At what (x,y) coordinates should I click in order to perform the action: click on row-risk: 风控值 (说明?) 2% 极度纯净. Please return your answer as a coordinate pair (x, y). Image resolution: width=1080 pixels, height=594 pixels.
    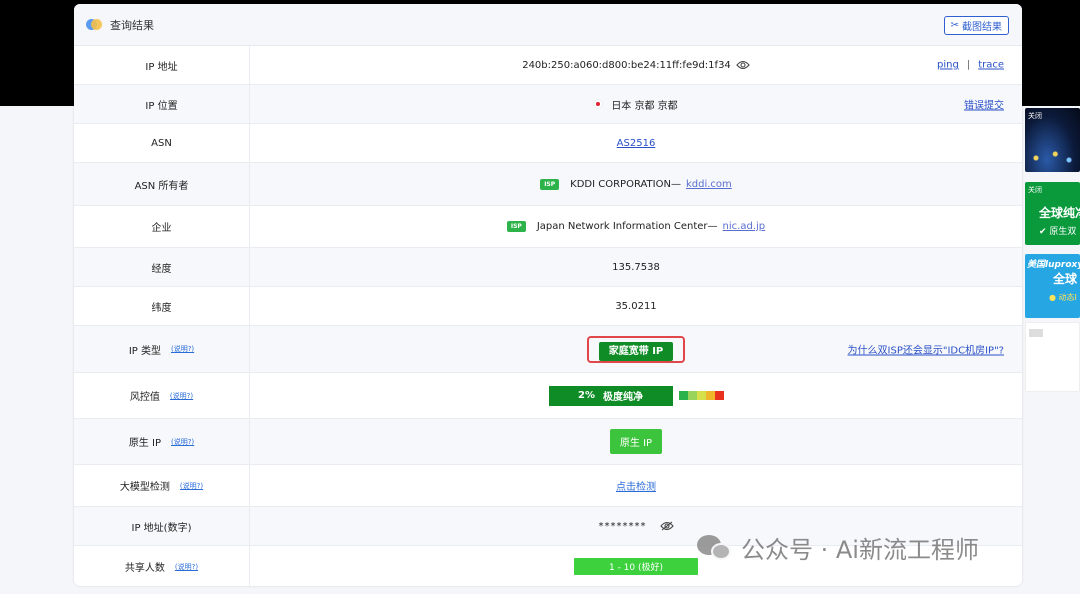
    Looking at the image, I should click on (548, 396).